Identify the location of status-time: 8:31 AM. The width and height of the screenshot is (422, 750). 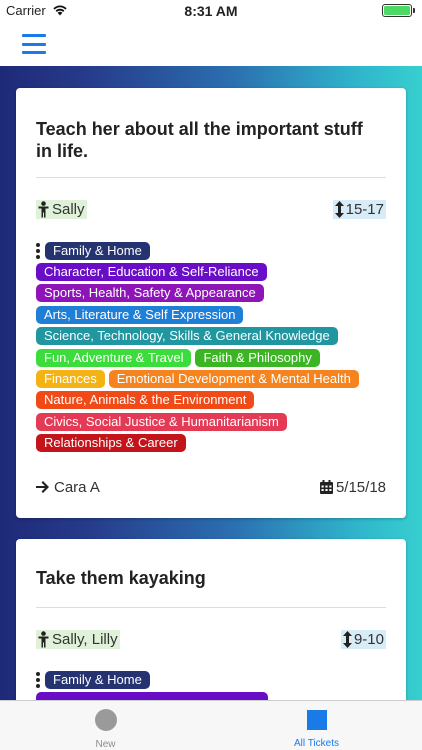
(211, 11).